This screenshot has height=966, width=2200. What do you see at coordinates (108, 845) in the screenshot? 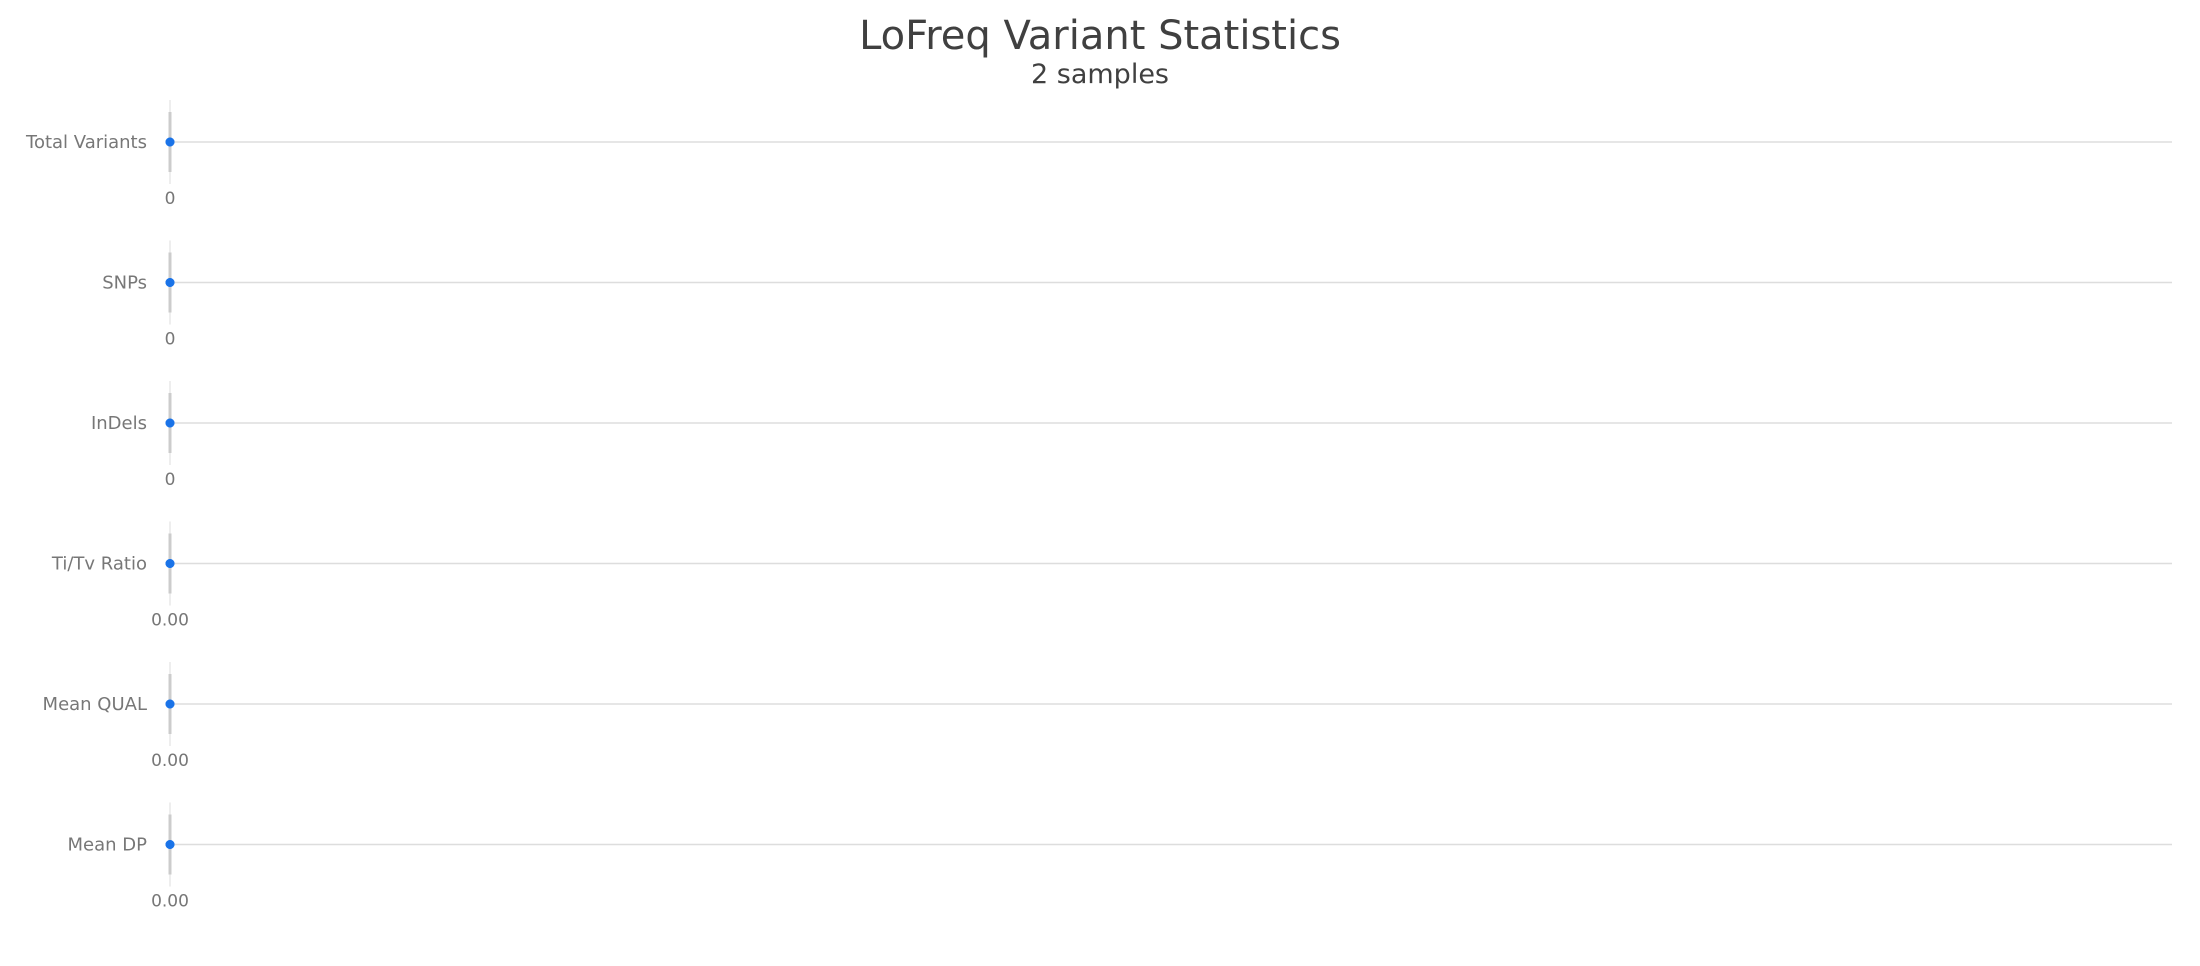
I see `row-label: Mean DP` at bounding box center [108, 845].